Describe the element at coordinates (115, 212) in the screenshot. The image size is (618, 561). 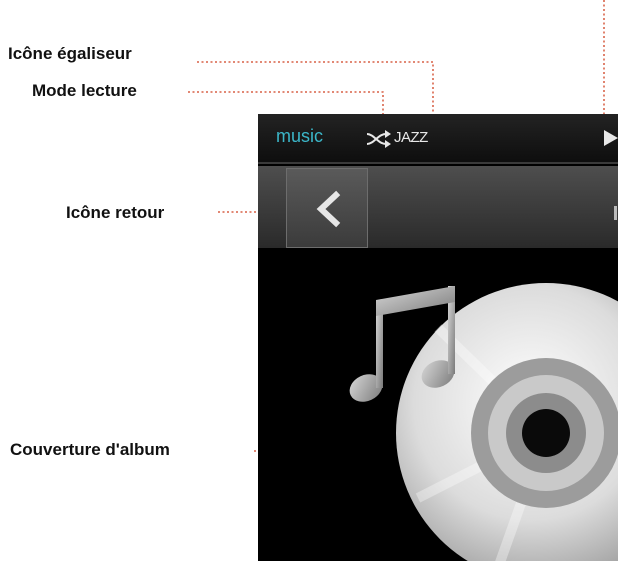
I see `callout-back: Icône retour` at that location.